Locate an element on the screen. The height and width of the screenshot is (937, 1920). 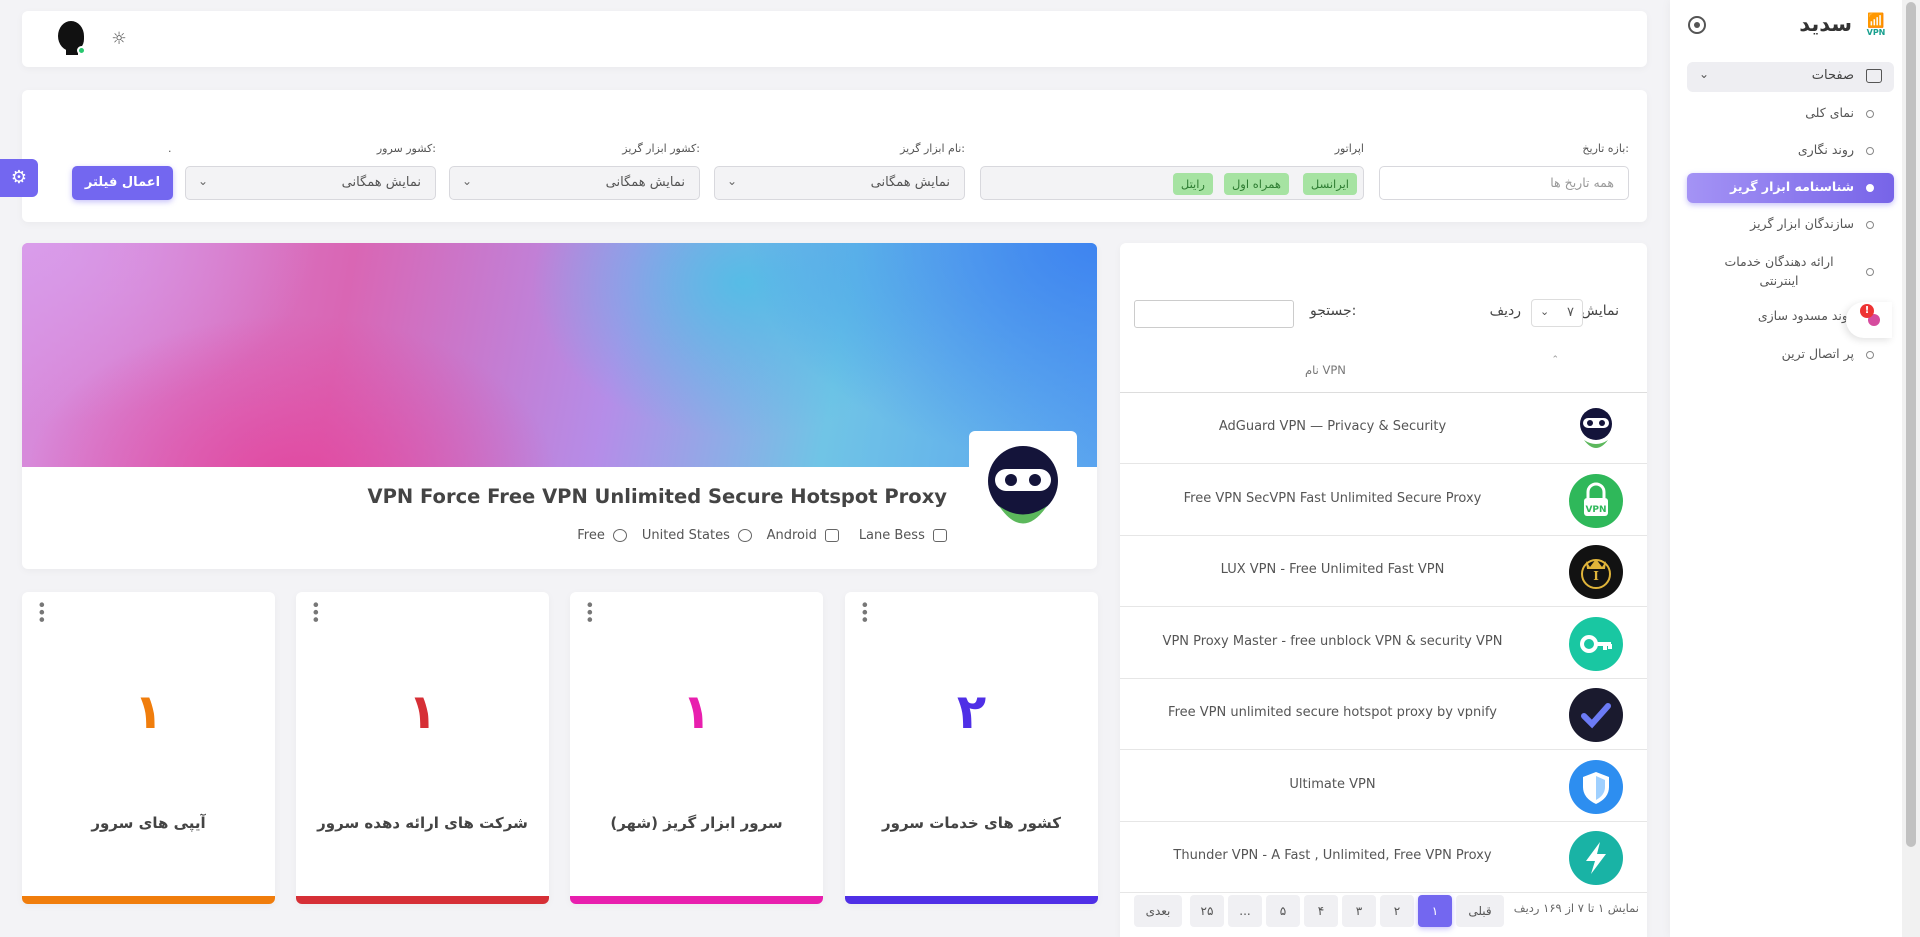
notification-tab: ! is located at coordinates (1869, 320).